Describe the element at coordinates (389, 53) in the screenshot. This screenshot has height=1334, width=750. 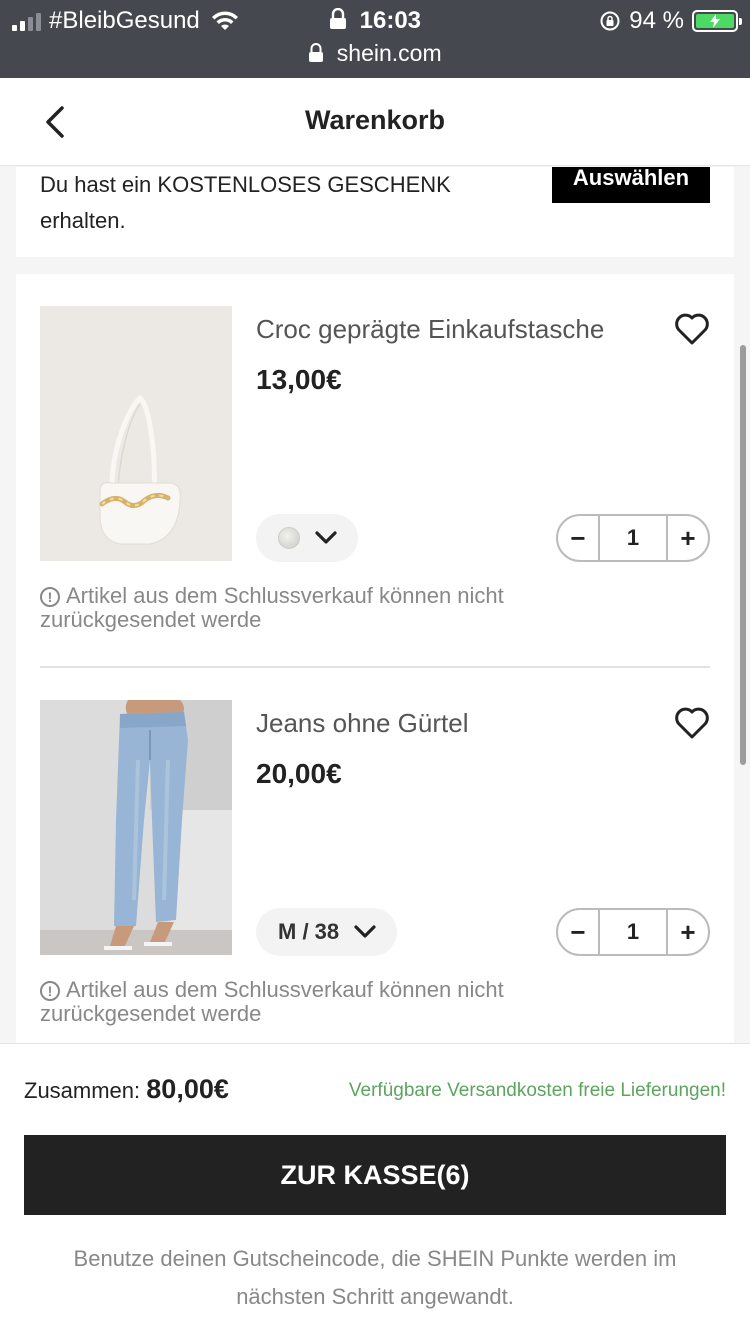
I see `url-text: shein.com` at that location.